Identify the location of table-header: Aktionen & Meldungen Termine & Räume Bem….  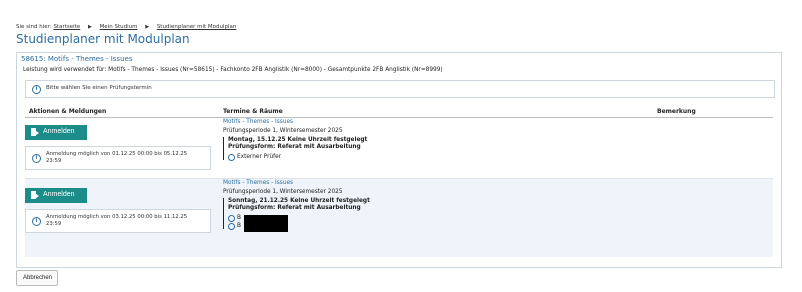
(399, 111).